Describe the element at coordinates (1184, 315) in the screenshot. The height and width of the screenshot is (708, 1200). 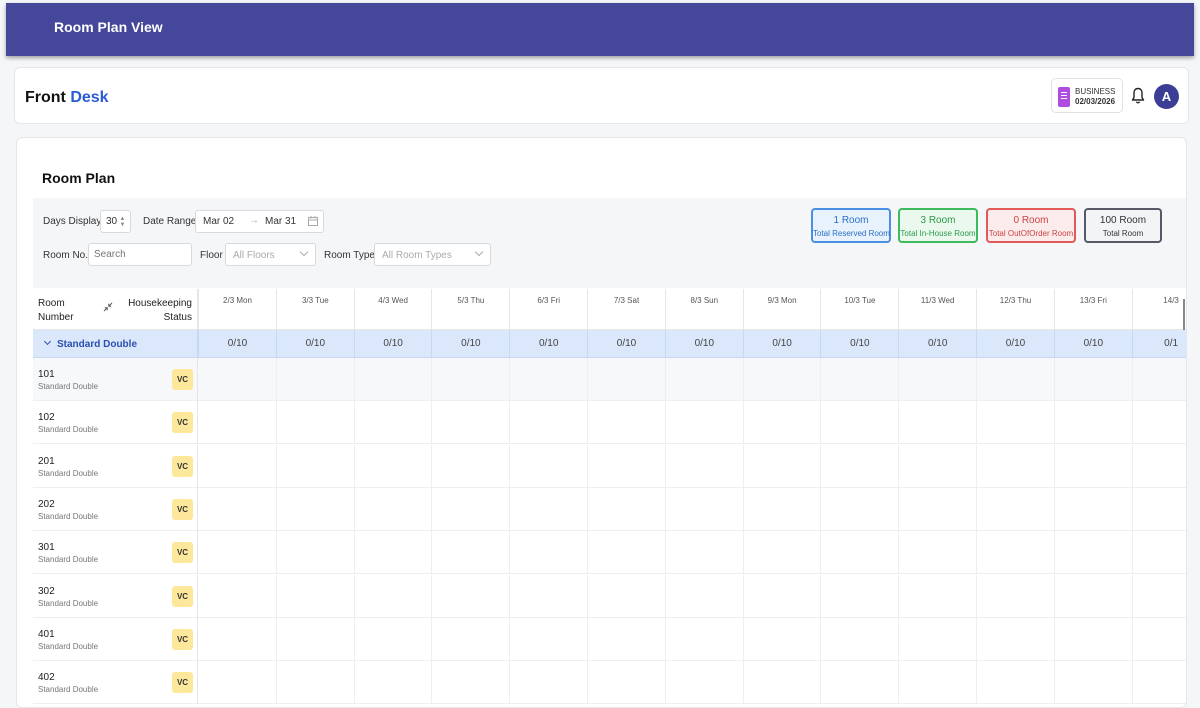
I see `scrollbar-thumb` at that location.